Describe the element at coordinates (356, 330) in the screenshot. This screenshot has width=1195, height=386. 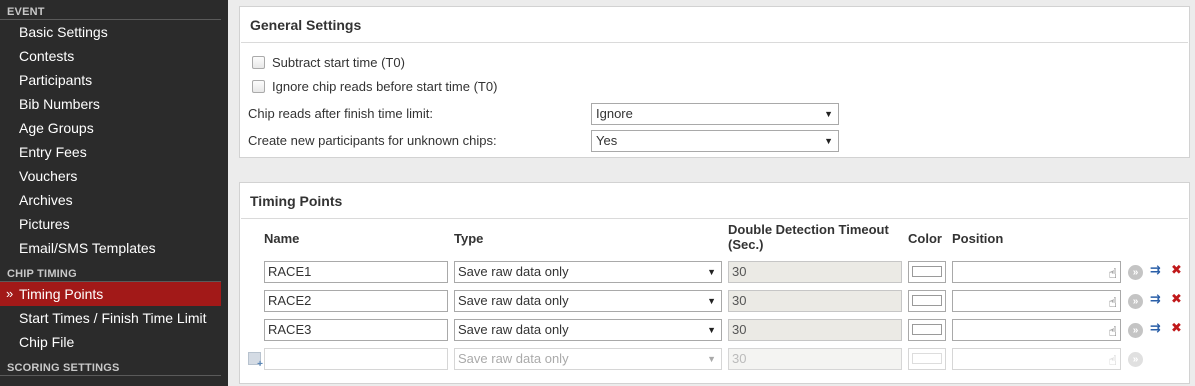
I see `timing-point-name-input: RACE3` at that location.